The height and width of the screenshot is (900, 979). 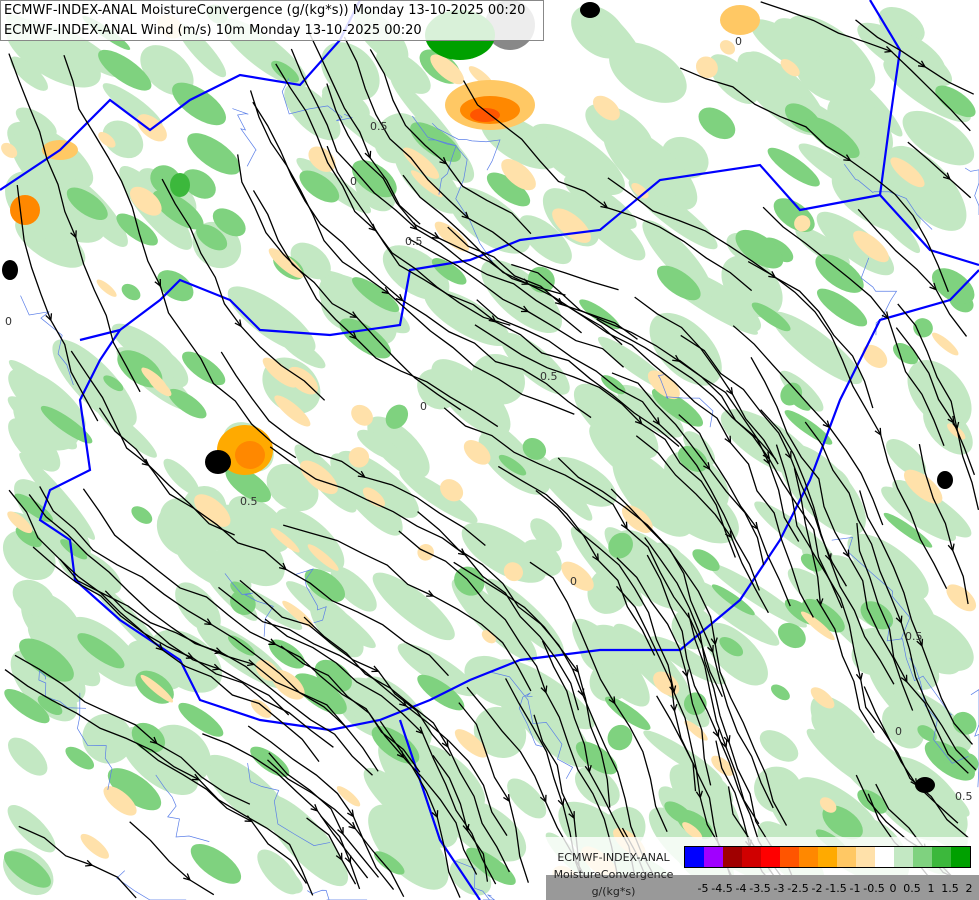 I want to click on legend-tick: -5, so click(x=703, y=888).